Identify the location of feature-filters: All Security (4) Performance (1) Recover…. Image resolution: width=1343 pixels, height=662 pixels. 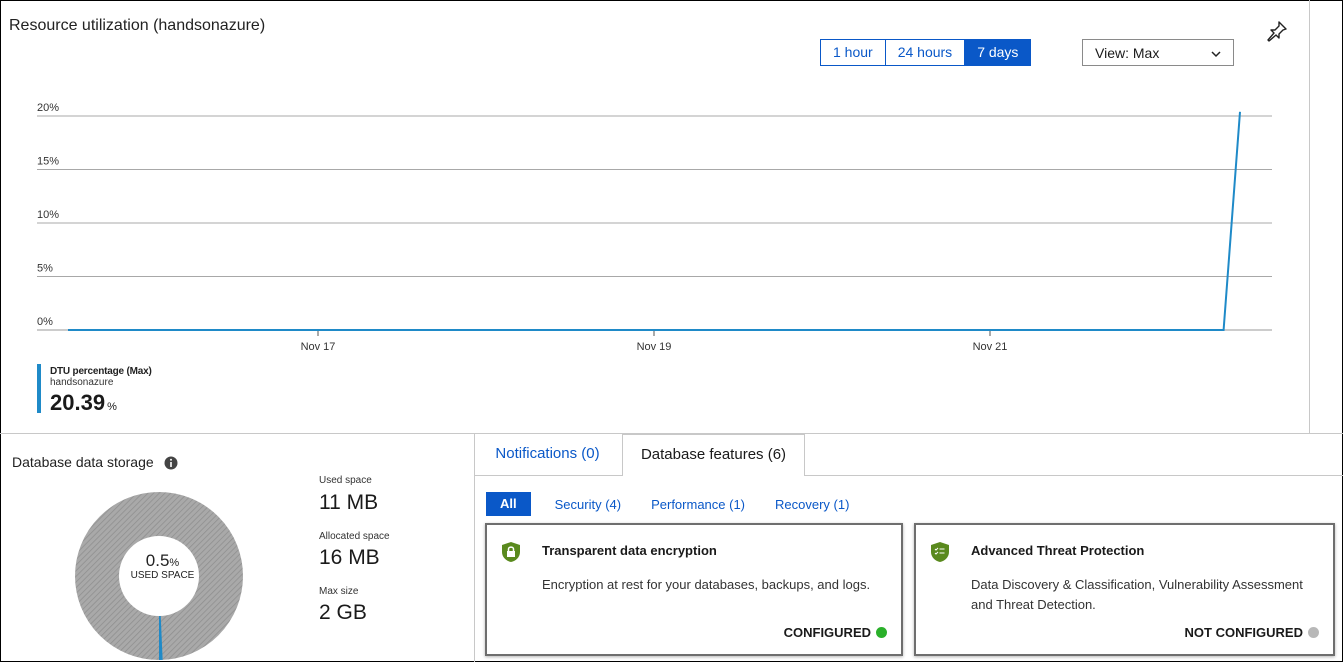
(682, 504).